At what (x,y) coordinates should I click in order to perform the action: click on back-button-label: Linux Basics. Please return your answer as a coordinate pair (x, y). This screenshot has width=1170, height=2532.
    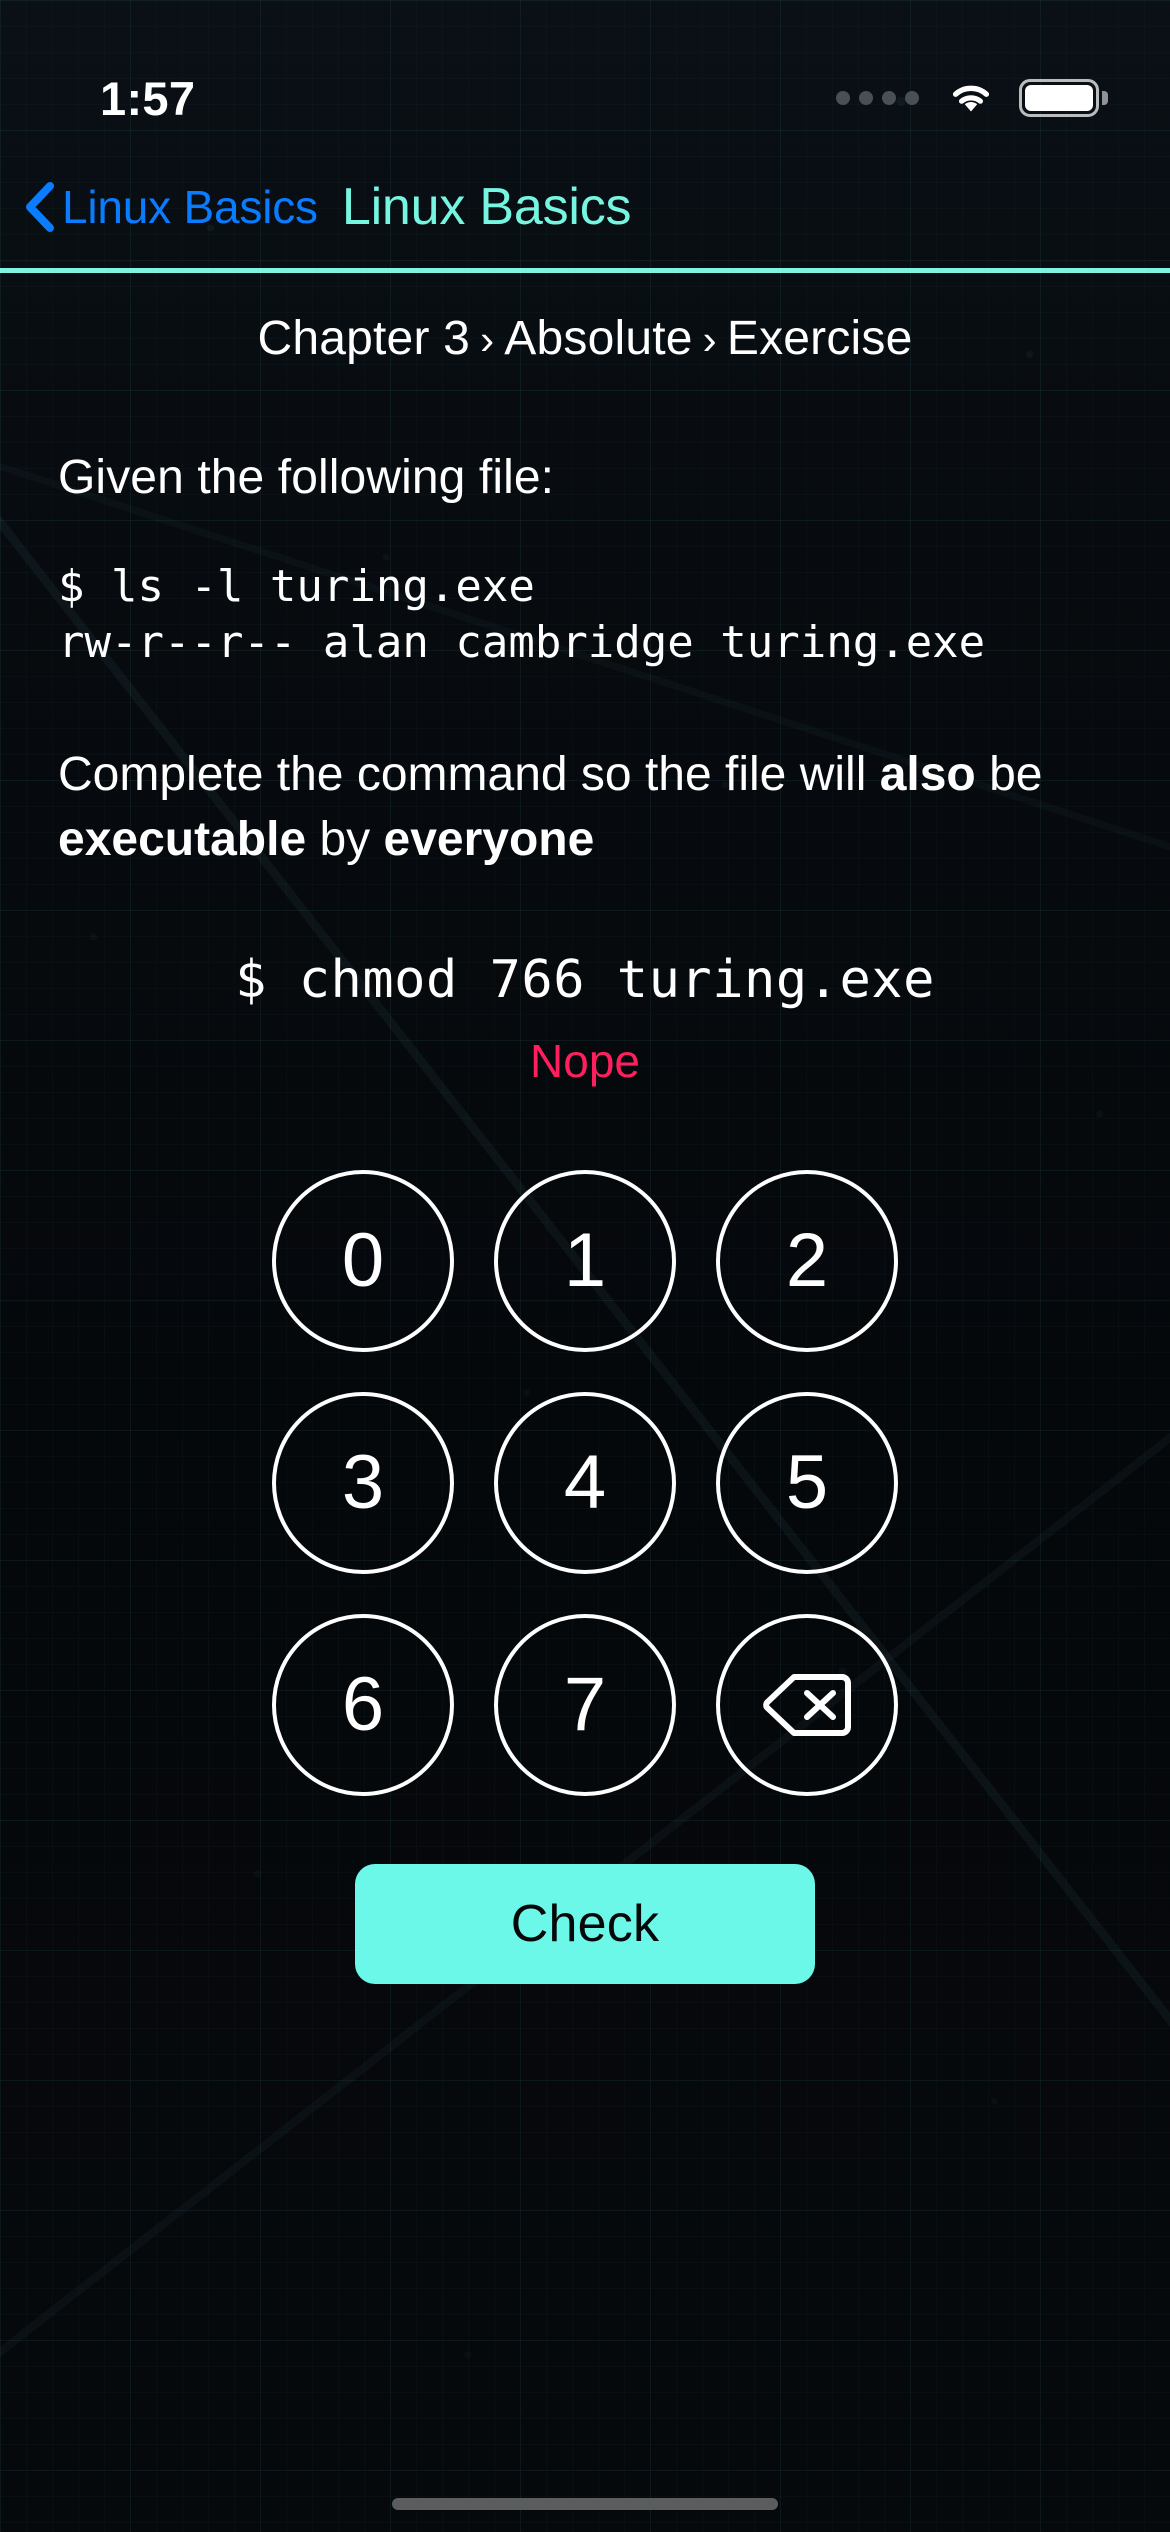
    Looking at the image, I should click on (190, 207).